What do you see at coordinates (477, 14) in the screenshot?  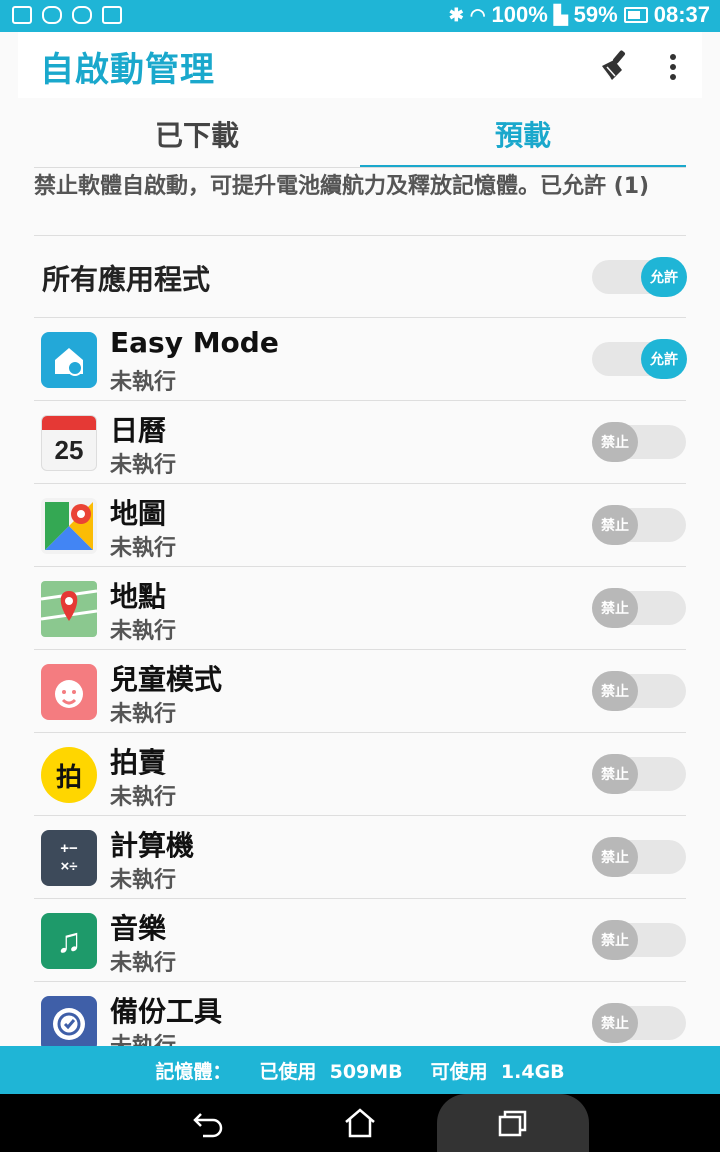 I see `wifi-icon: ◠` at bounding box center [477, 14].